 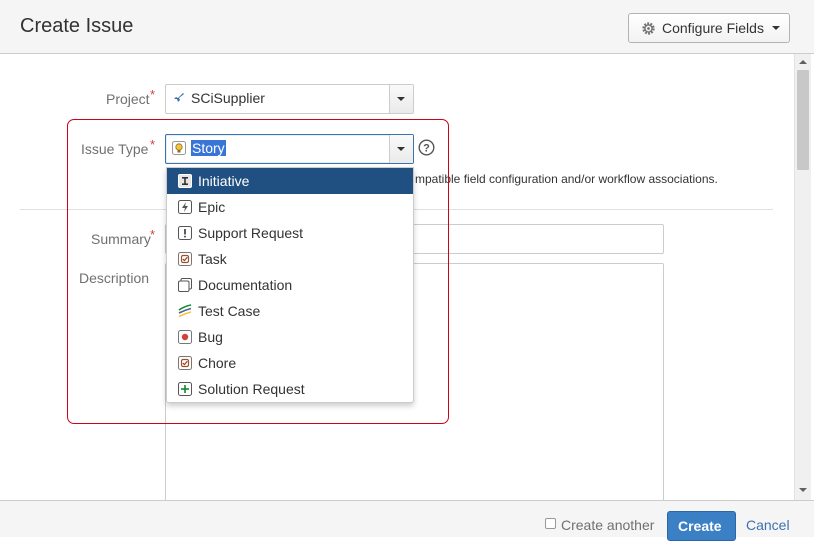 I want to click on chore-icon, so click(x=185, y=363).